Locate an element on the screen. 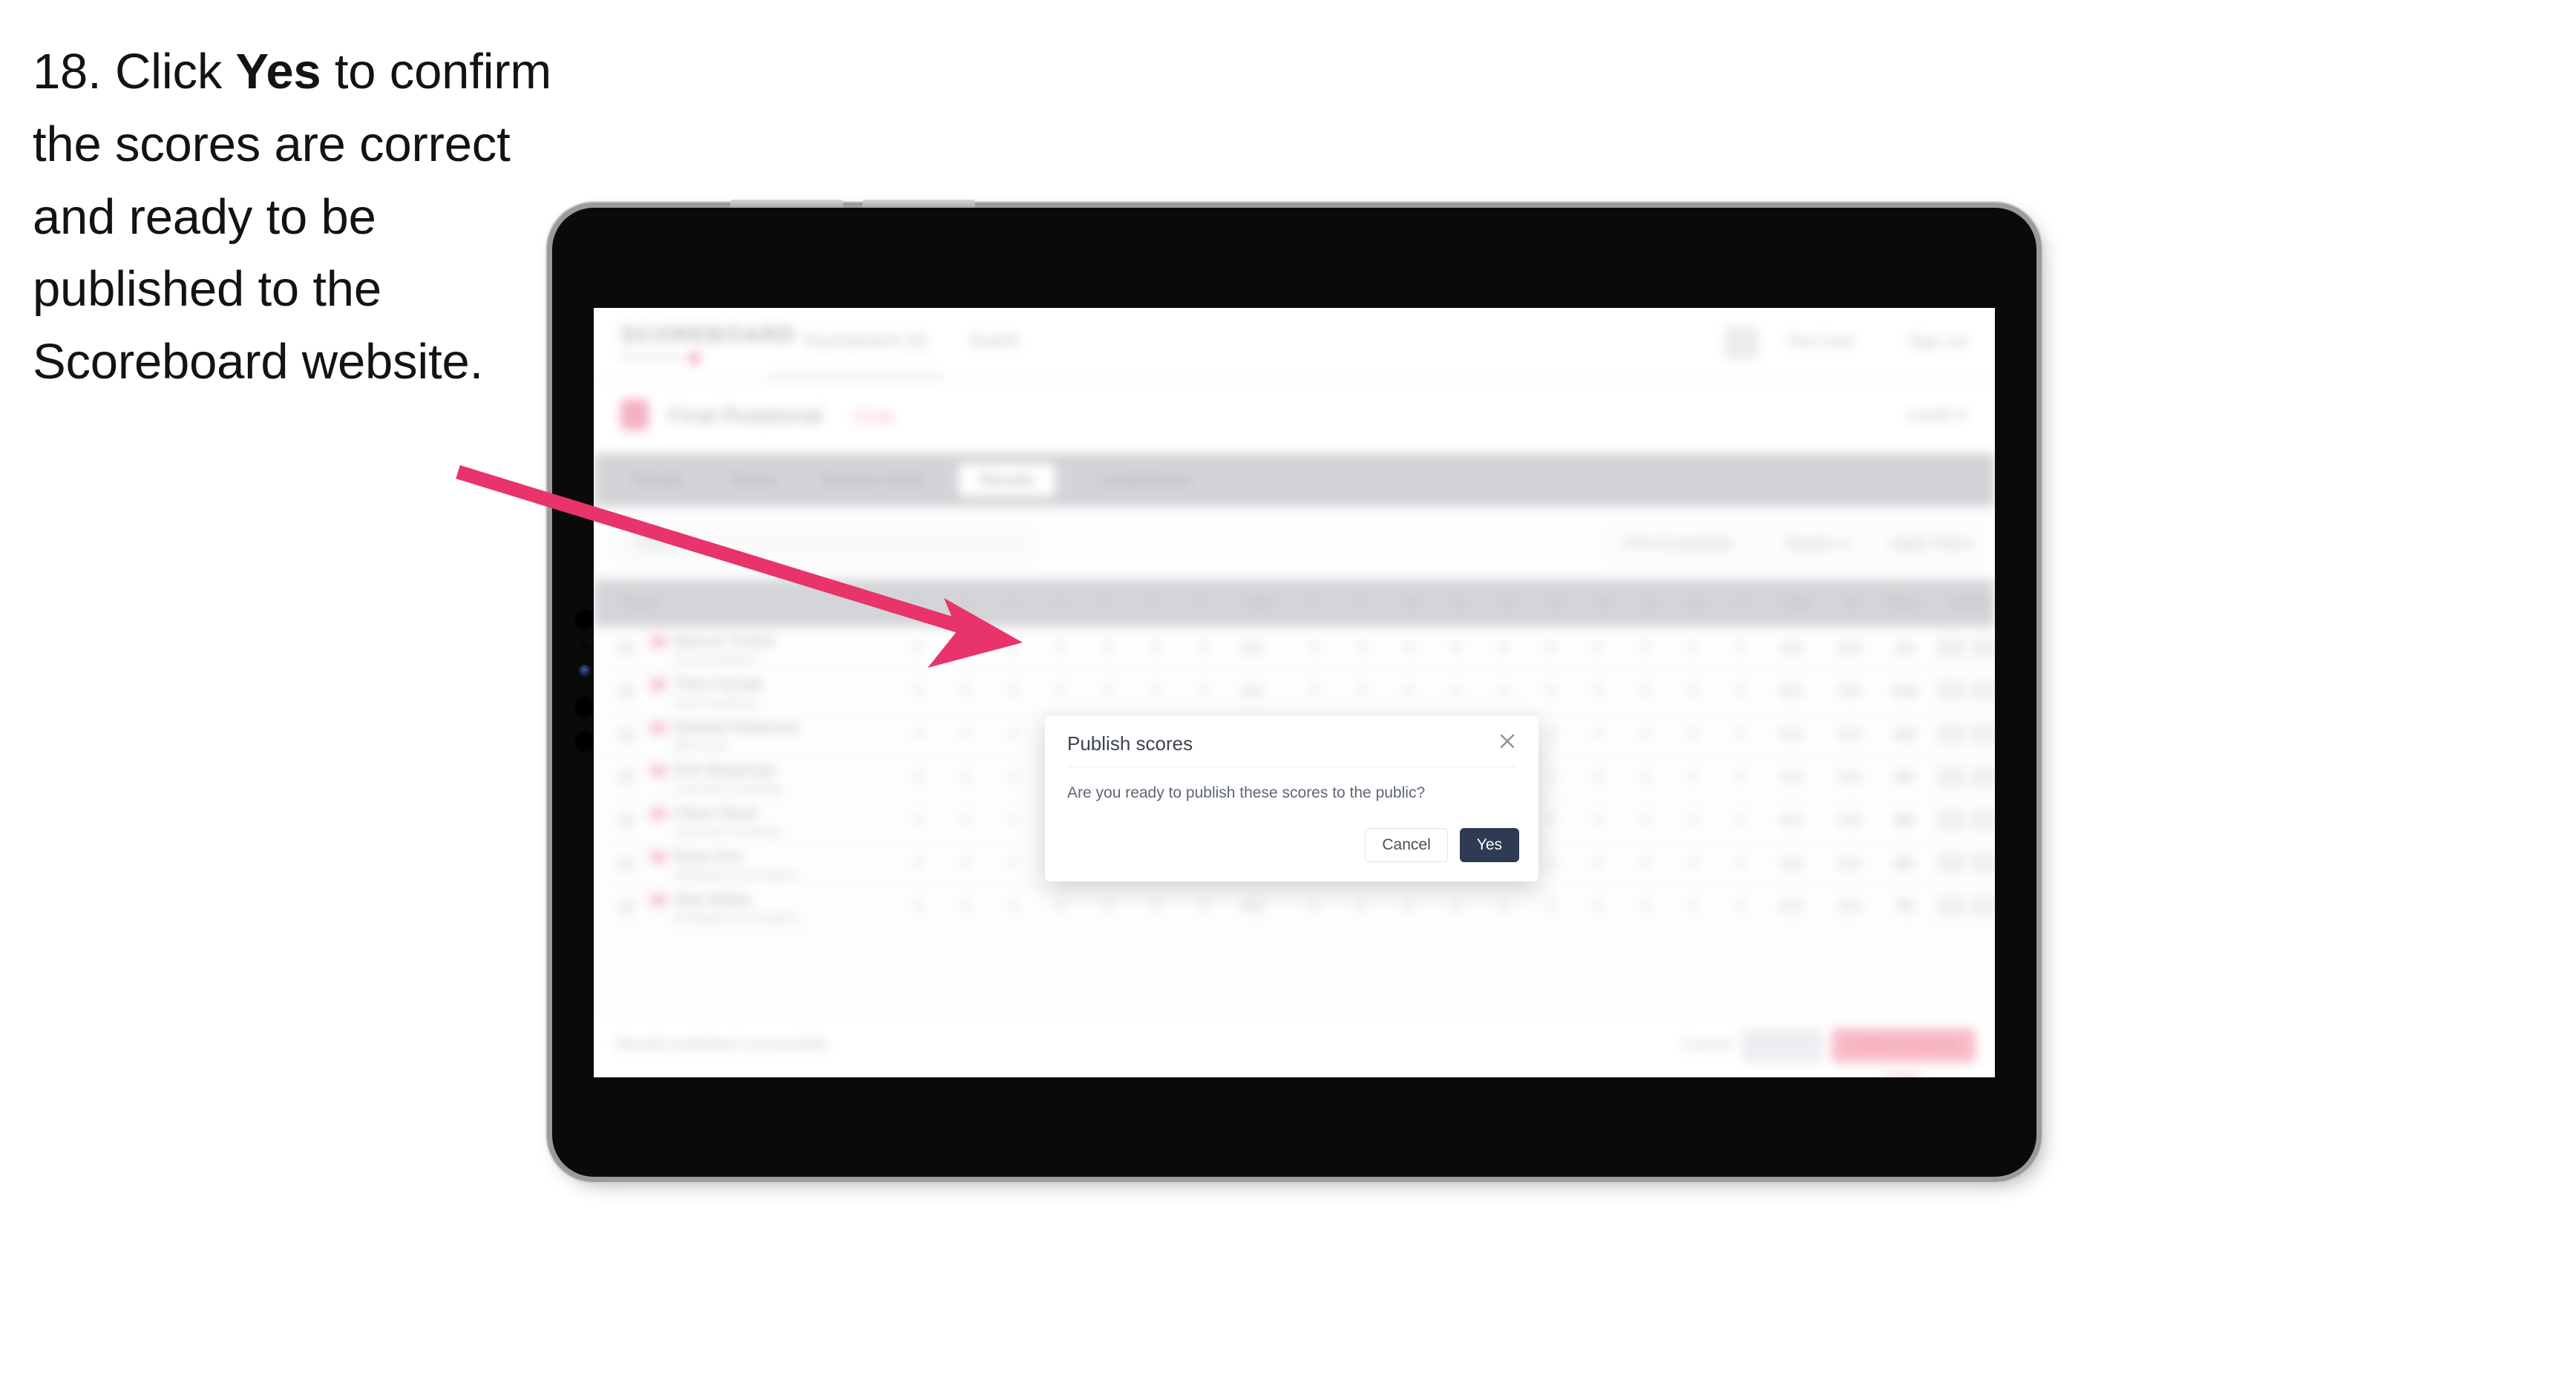 Image resolution: width=2576 pixels, height=1386 pixels. save-all-button is located at coordinates (1782, 1045).